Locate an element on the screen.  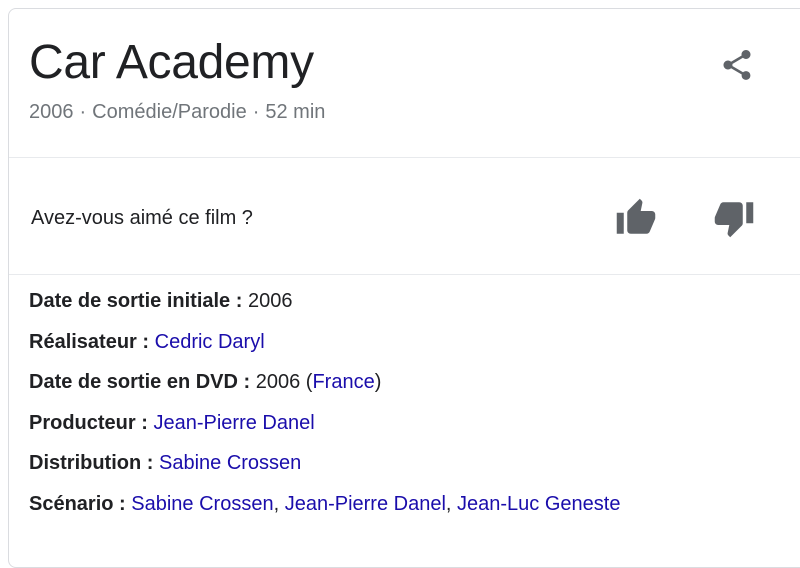
screenwriter-link: Jean-Pierre Danel is located at coordinates (365, 504).